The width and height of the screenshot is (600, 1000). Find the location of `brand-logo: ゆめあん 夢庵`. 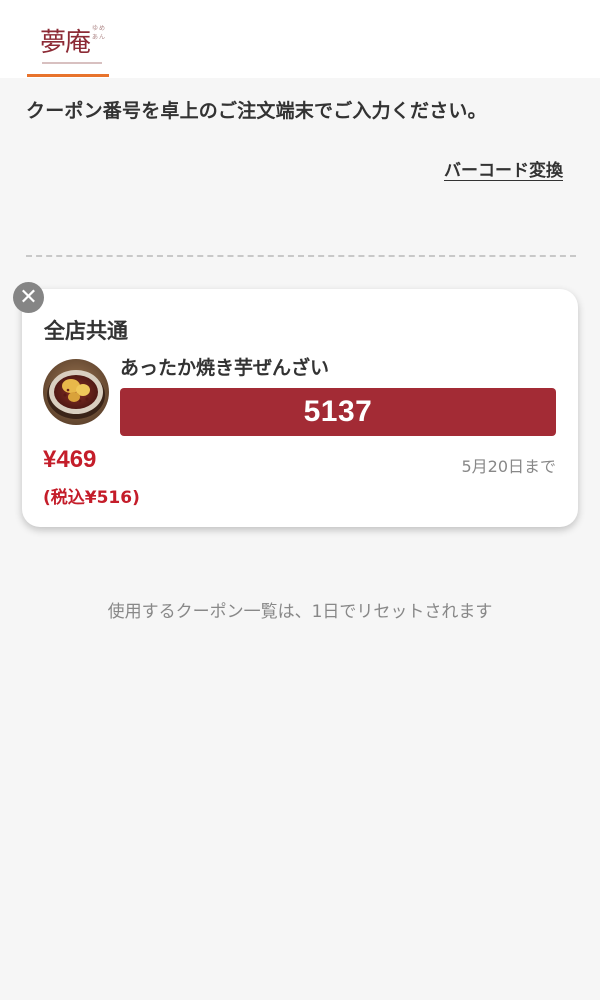

brand-logo: ゆめあん 夢庵 is located at coordinates (68, 38).